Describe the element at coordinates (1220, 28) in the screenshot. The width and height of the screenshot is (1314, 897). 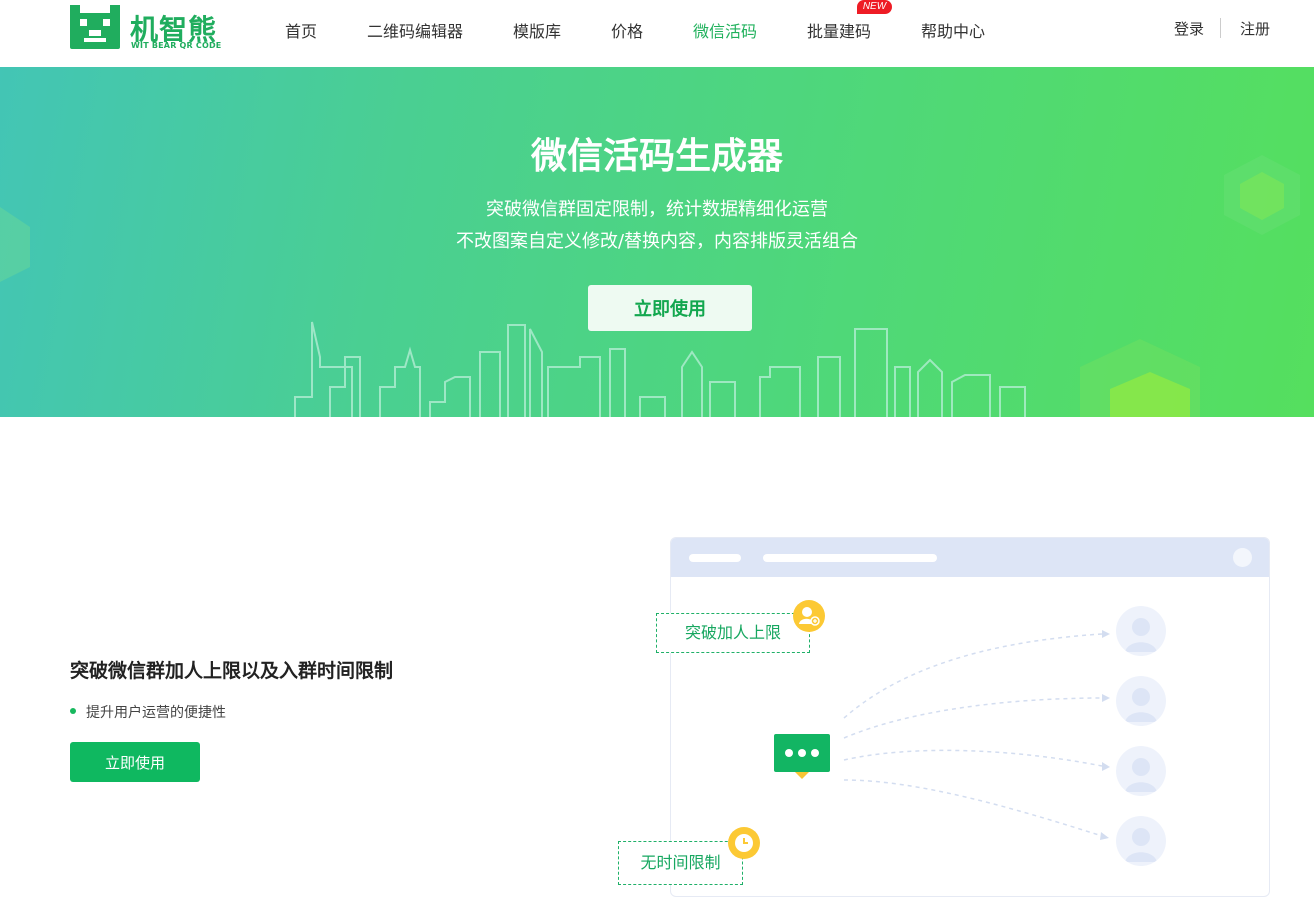
I see `auth-divider` at that location.